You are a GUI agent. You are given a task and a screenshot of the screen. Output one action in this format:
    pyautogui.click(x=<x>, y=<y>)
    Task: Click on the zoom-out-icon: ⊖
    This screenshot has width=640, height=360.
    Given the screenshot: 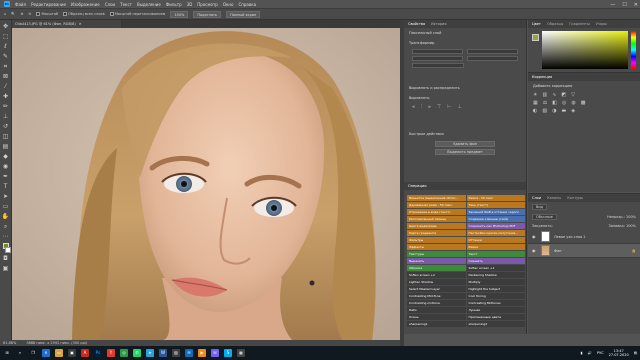 What is the action you would take?
    pyautogui.click(x=30, y=14)
    